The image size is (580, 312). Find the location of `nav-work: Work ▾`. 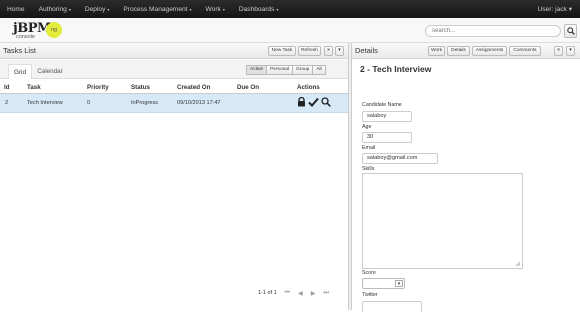

nav-work: Work ▾ is located at coordinates (215, 9).